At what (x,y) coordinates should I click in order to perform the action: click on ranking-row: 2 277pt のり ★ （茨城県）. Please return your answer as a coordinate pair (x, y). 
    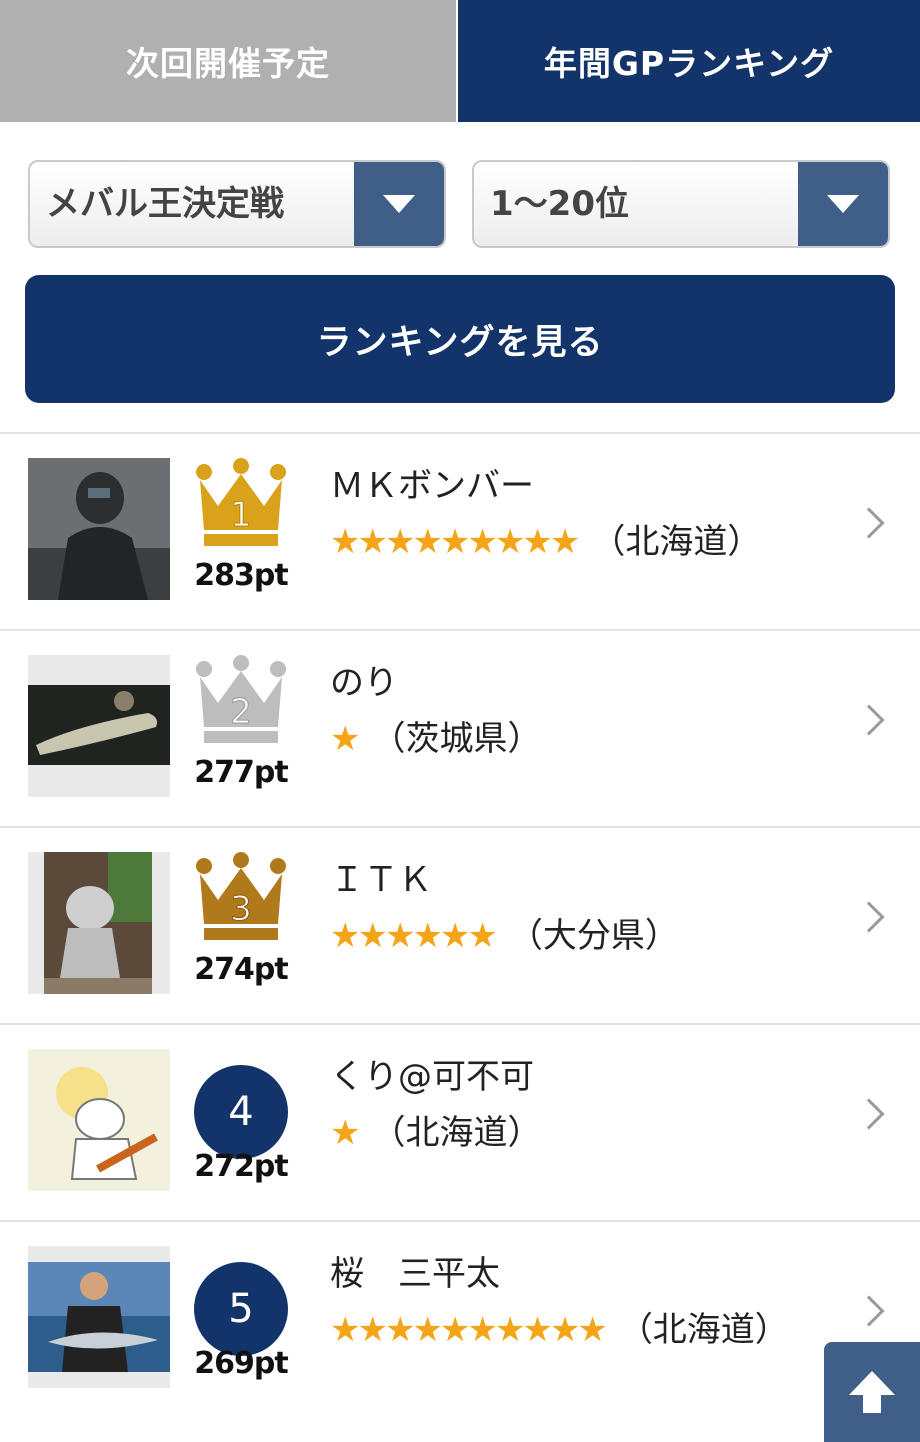
    Looking at the image, I should click on (460, 727).